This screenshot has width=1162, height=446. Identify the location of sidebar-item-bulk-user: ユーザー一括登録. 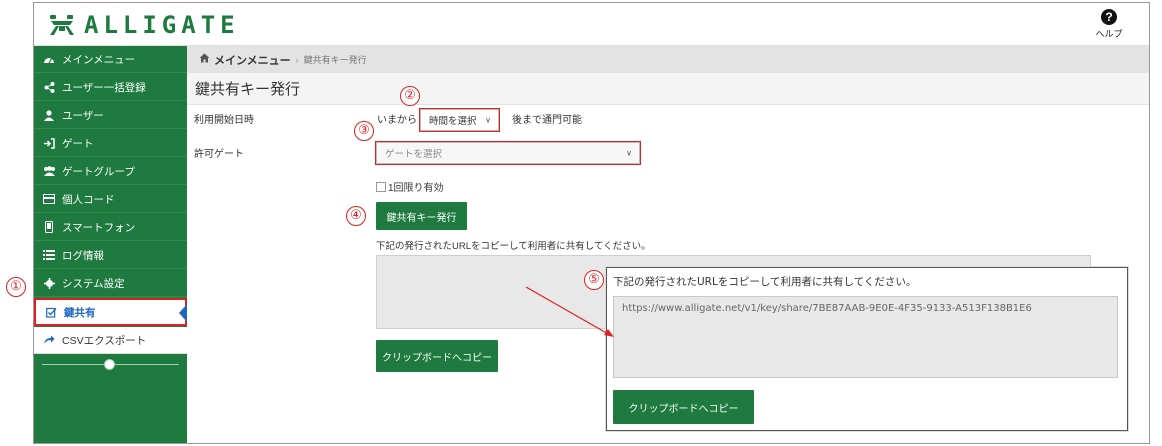
(110, 87).